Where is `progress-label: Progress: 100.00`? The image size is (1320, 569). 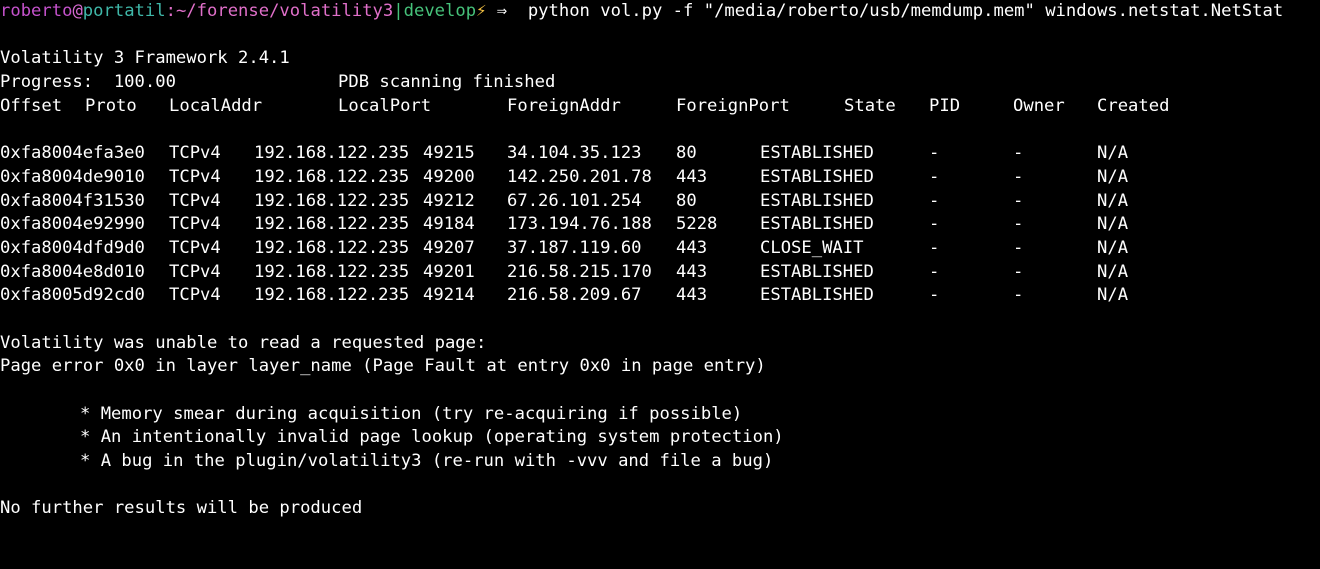 progress-label: Progress: 100.00 is located at coordinates (88, 82).